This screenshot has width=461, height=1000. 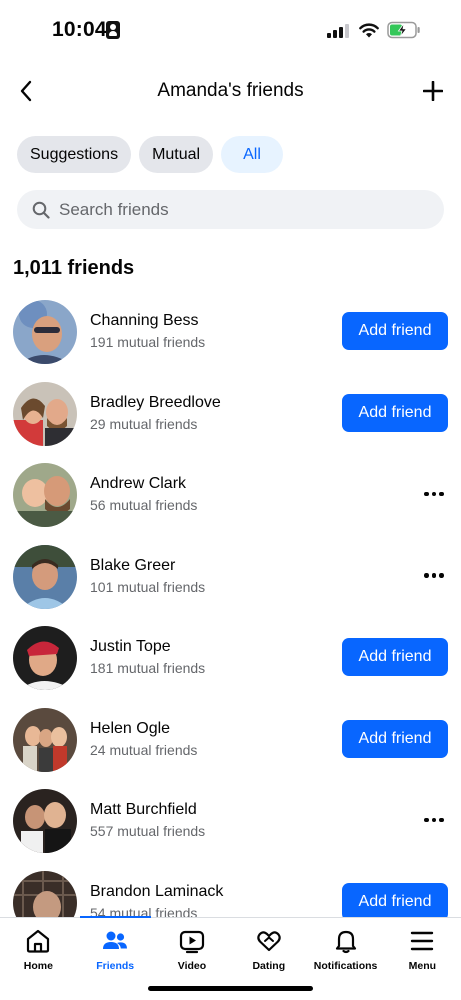 What do you see at coordinates (230, 988) in the screenshot?
I see `home-indicator` at bounding box center [230, 988].